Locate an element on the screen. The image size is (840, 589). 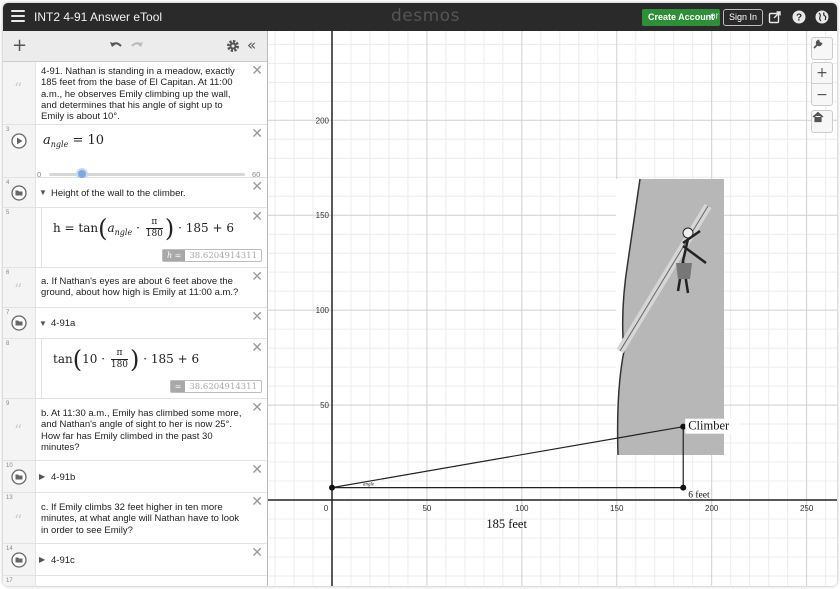
slider-expression: angle = 10 is located at coordinates (73, 141).